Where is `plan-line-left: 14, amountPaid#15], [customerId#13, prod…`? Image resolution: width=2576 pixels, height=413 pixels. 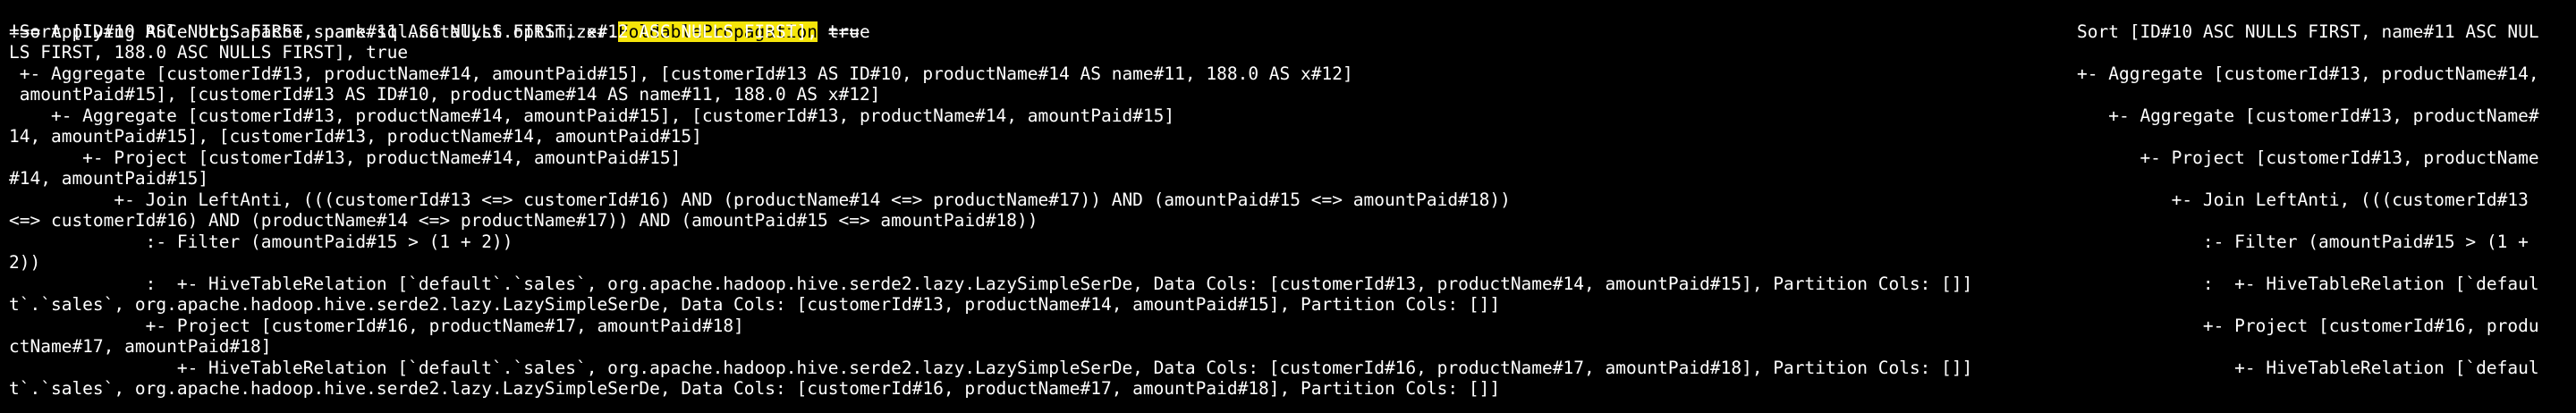
plan-line-left: 14, amountPaid#15], [customerId#13, prod… is located at coordinates (355, 136).